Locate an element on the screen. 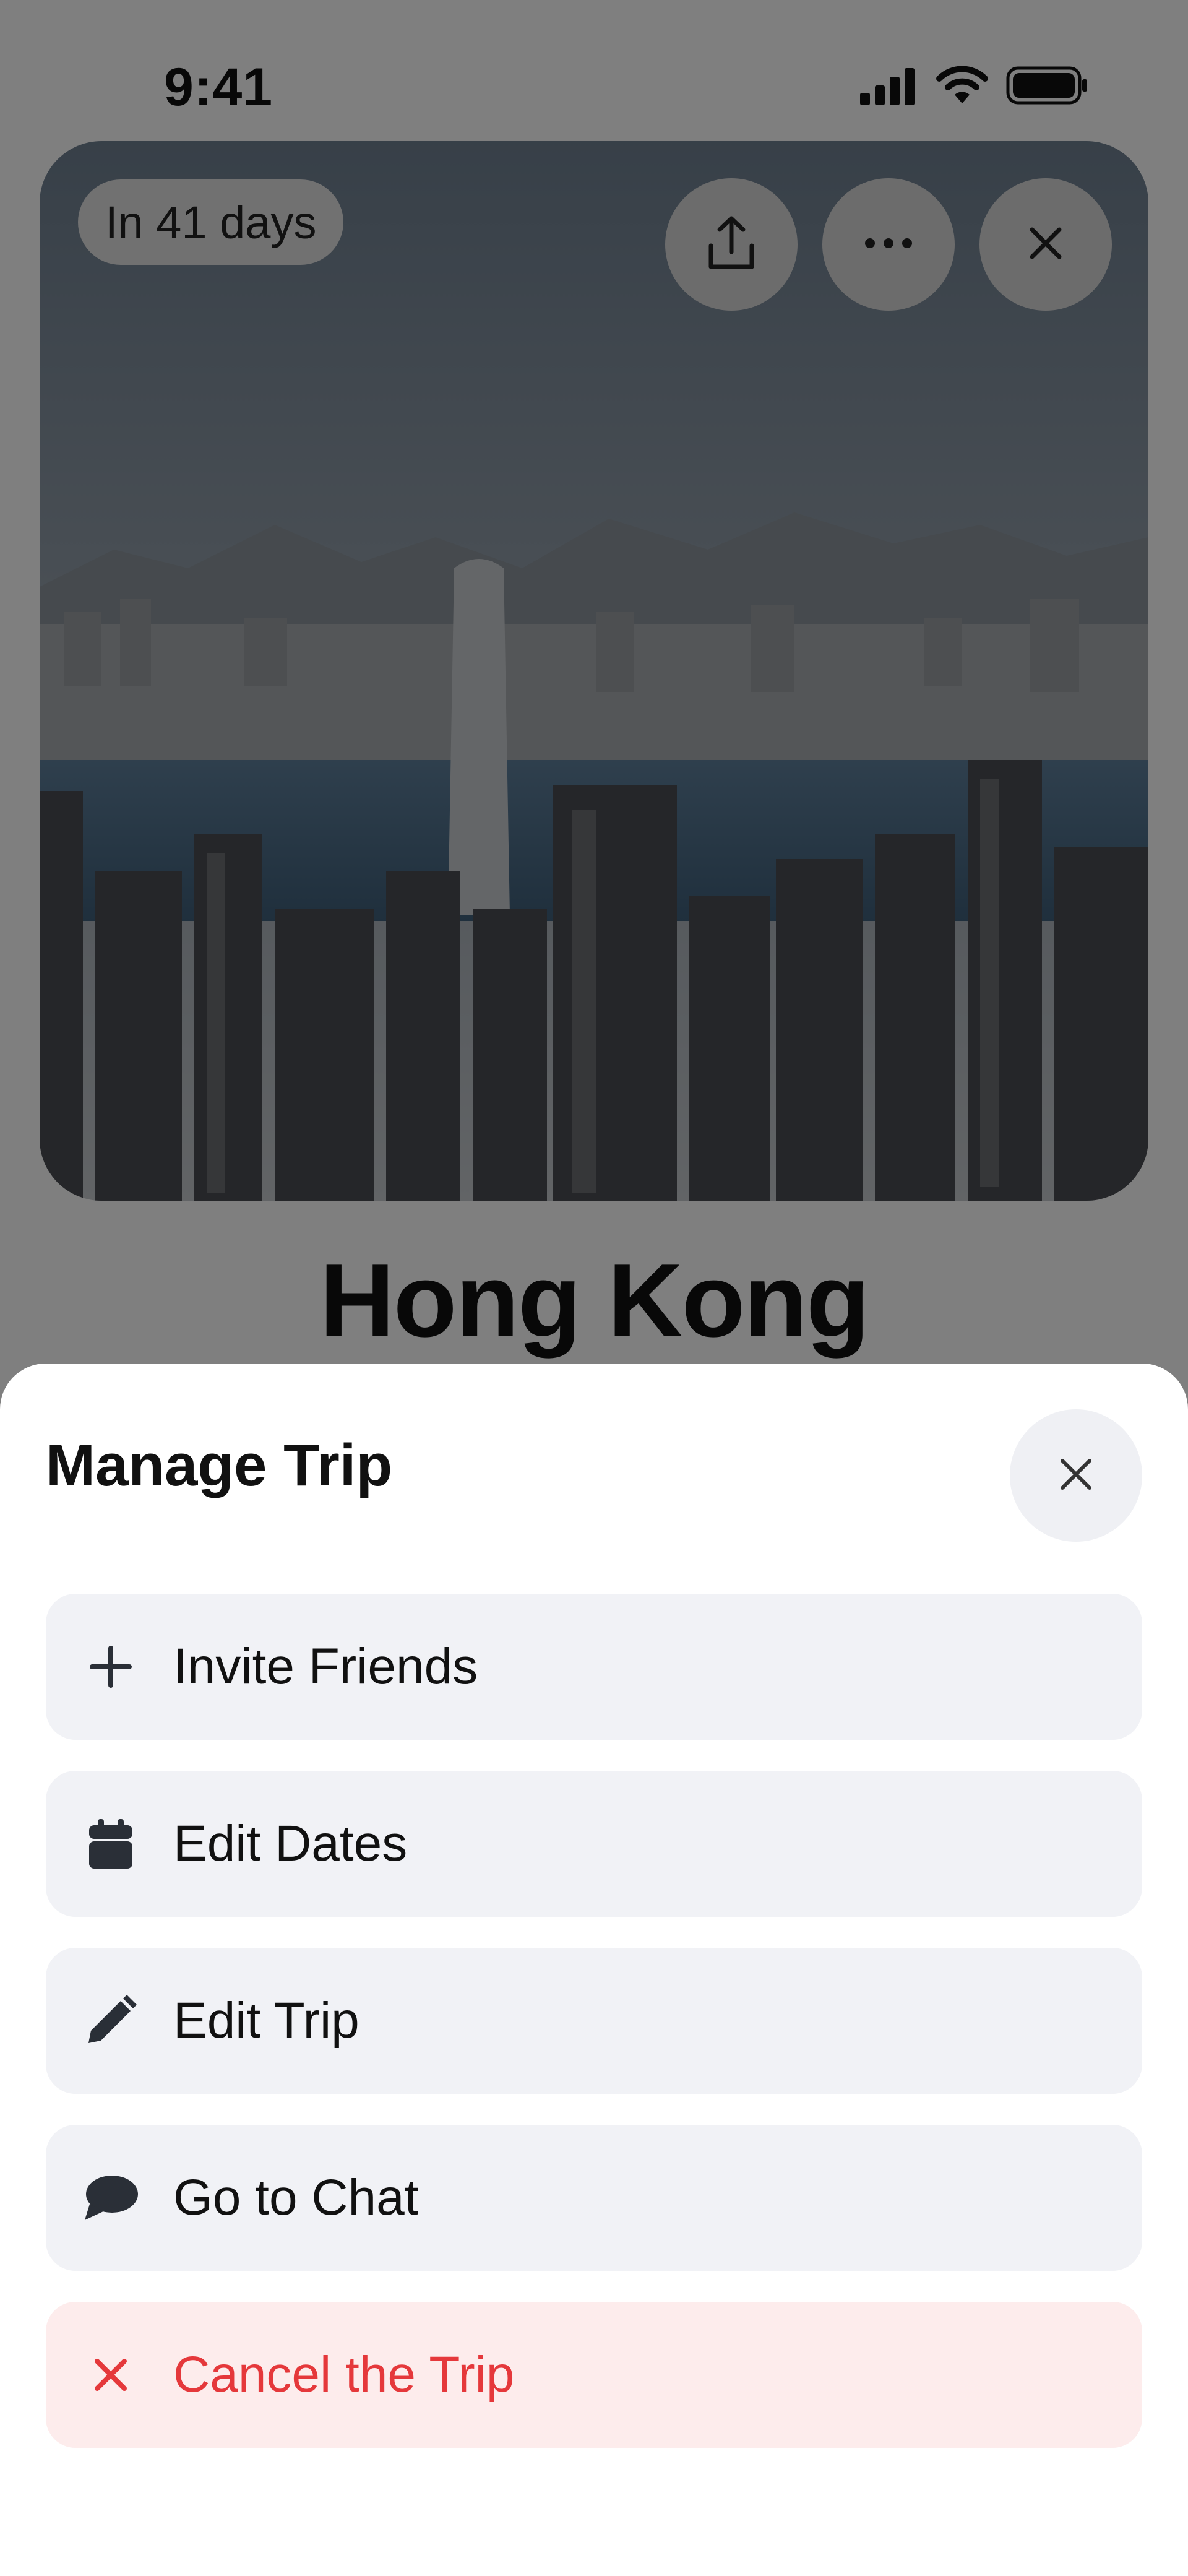  invite-friends-label: Invite Friends is located at coordinates (325, 1666).